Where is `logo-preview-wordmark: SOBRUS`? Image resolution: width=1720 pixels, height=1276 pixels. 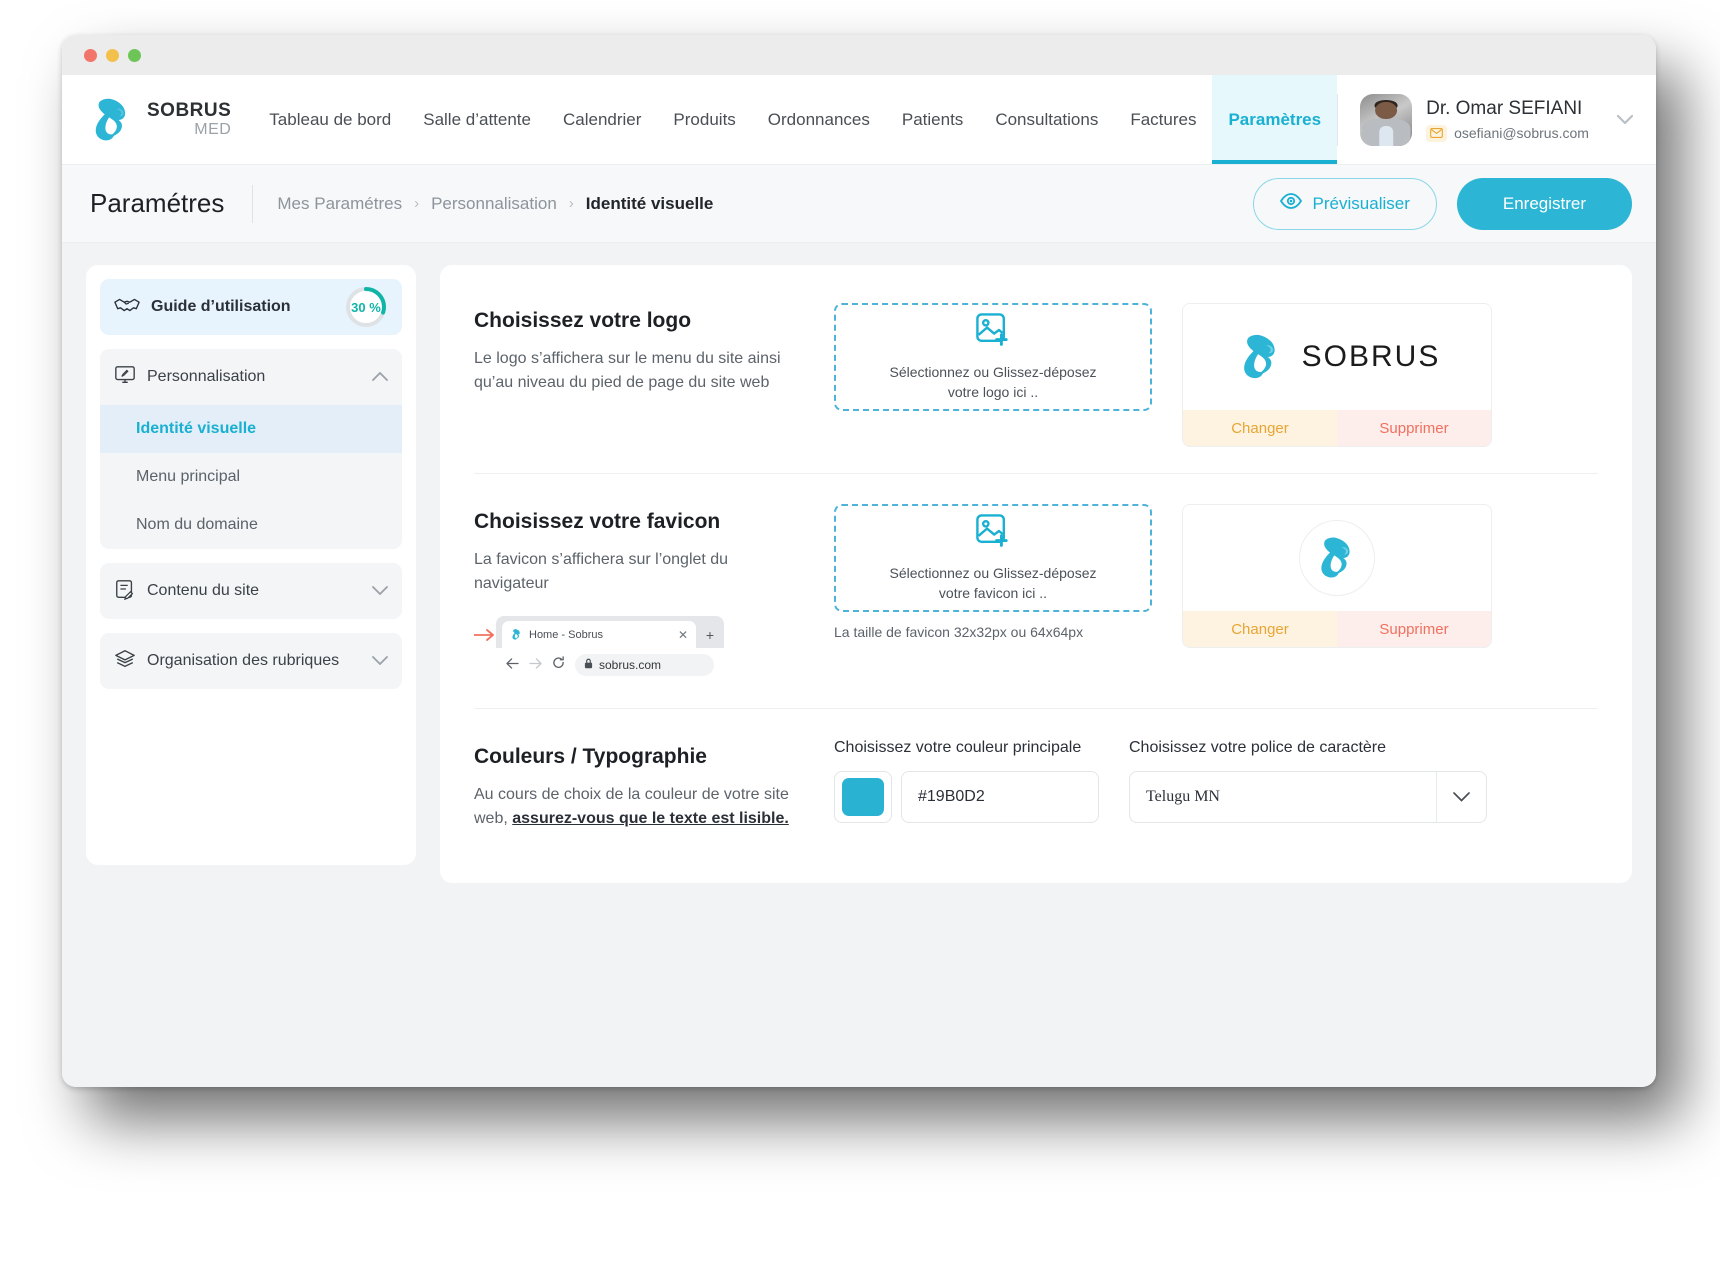
logo-preview-wordmark: SOBRUS is located at coordinates (1371, 356).